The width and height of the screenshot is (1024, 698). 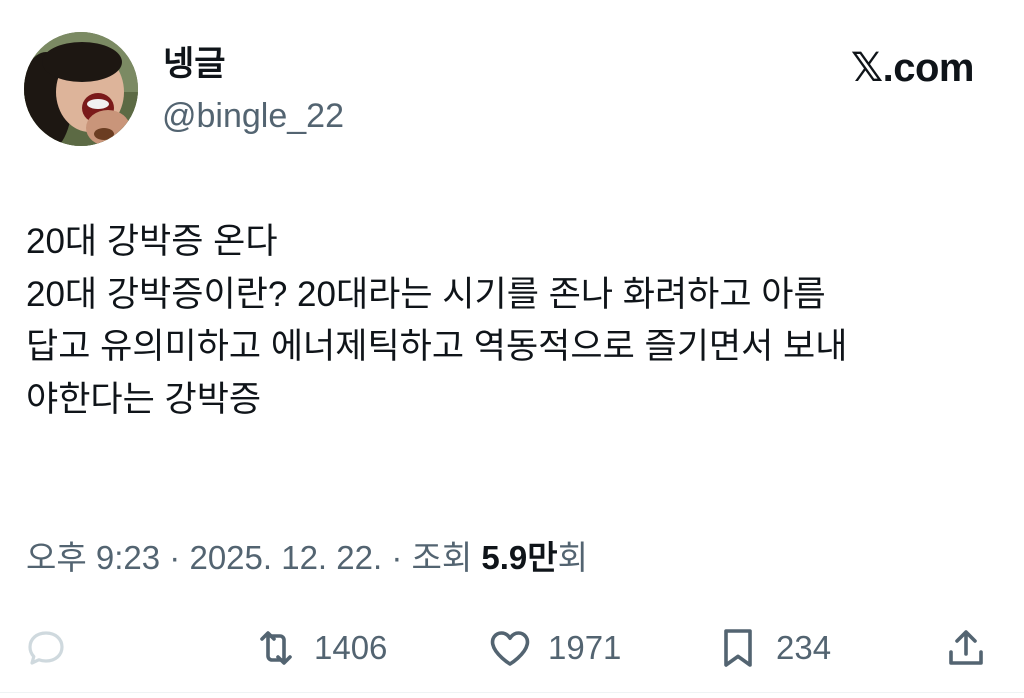 What do you see at coordinates (928, 68) in the screenshot?
I see `brand-domain: .com` at bounding box center [928, 68].